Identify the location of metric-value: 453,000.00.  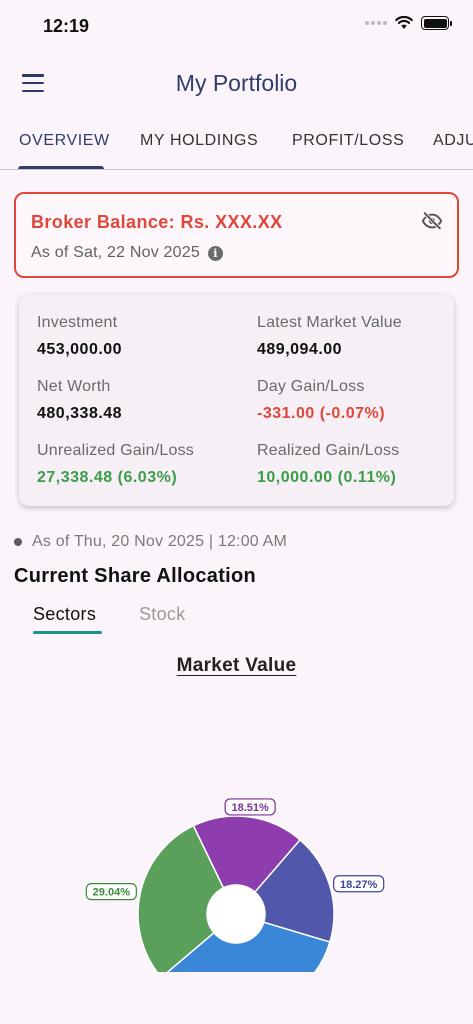
(80, 349).